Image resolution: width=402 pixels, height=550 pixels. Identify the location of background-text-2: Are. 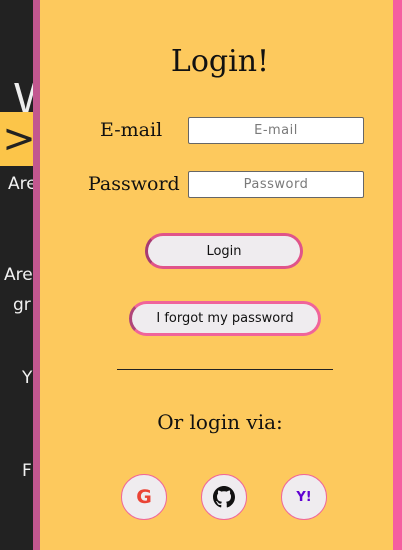
(18, 275).